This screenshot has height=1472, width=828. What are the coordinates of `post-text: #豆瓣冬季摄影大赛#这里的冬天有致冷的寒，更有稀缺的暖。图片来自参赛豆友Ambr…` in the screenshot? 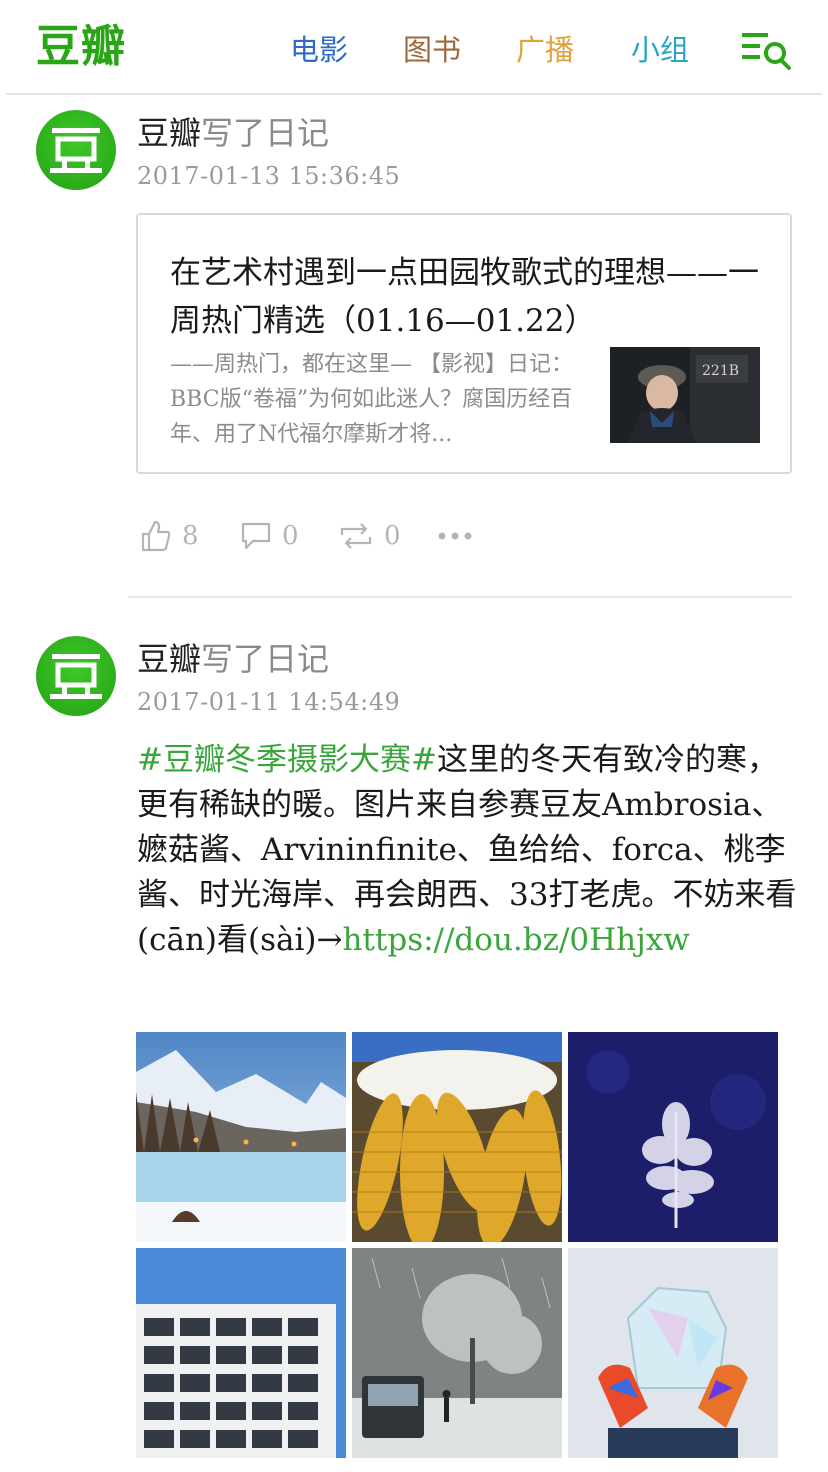 It's located at (467, 850).